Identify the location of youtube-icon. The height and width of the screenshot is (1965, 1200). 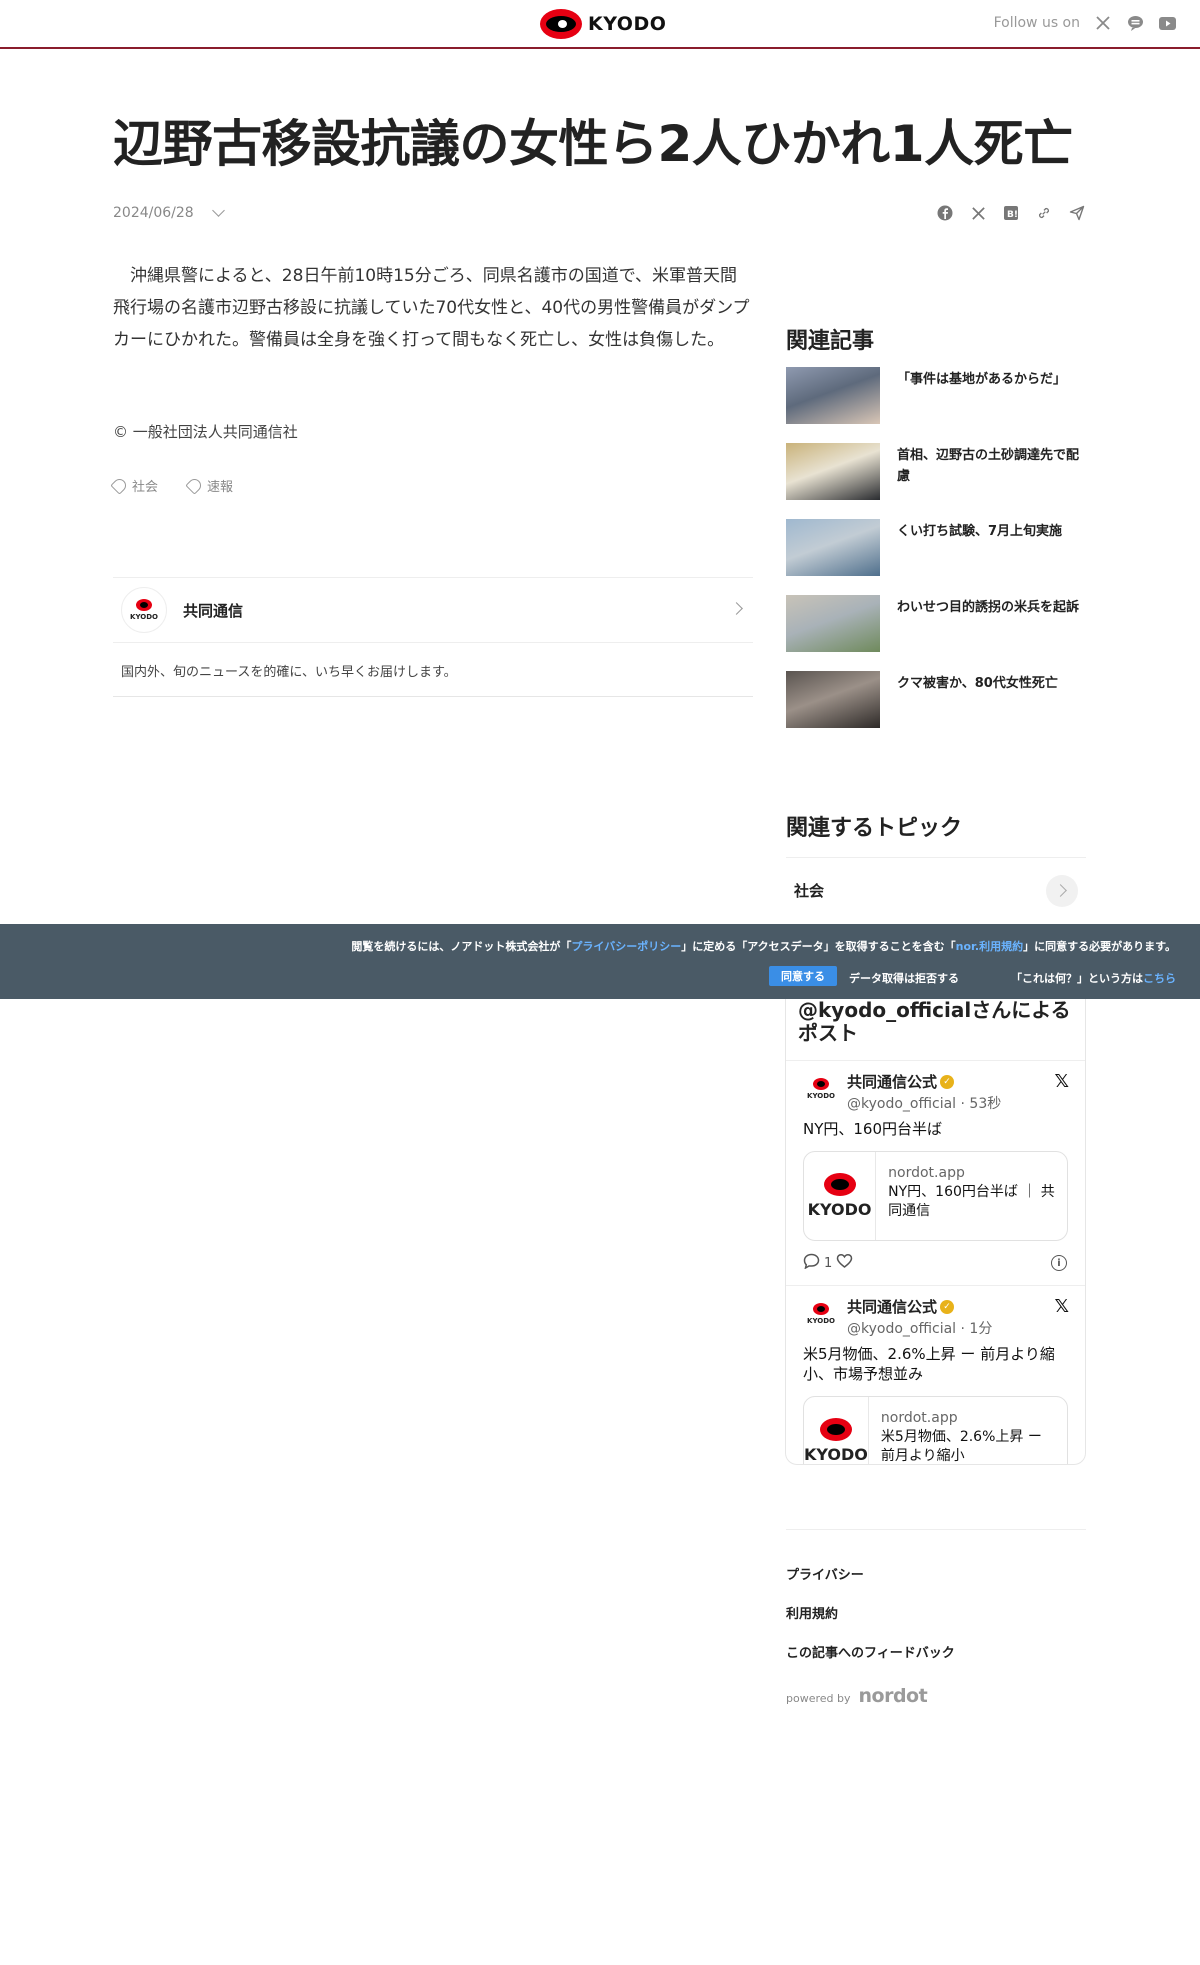
(1167, 23).